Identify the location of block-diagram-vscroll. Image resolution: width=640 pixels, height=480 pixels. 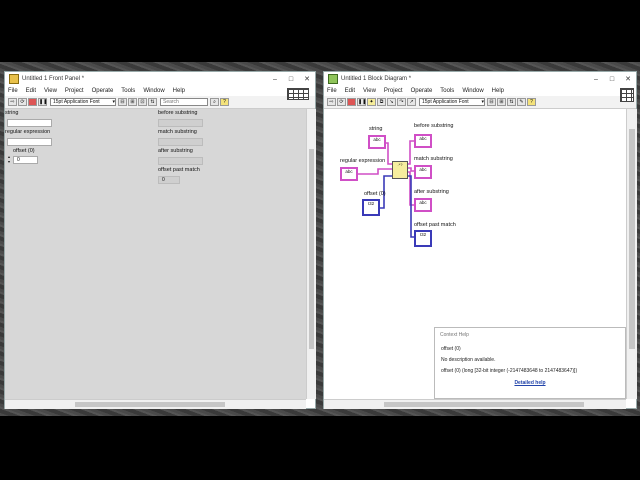
(631, 254).